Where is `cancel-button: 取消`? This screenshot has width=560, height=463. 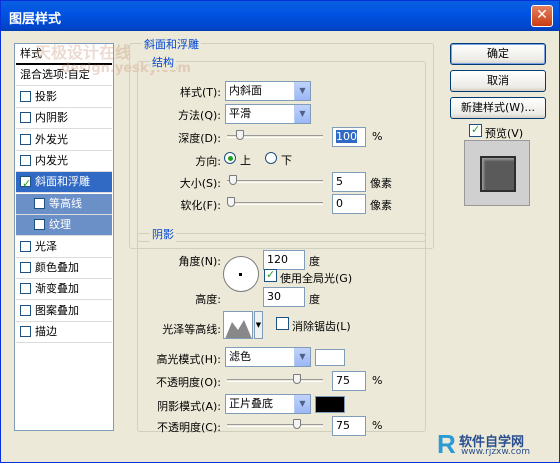
cancel-button: 取消 is located at coordinates (498, 81).